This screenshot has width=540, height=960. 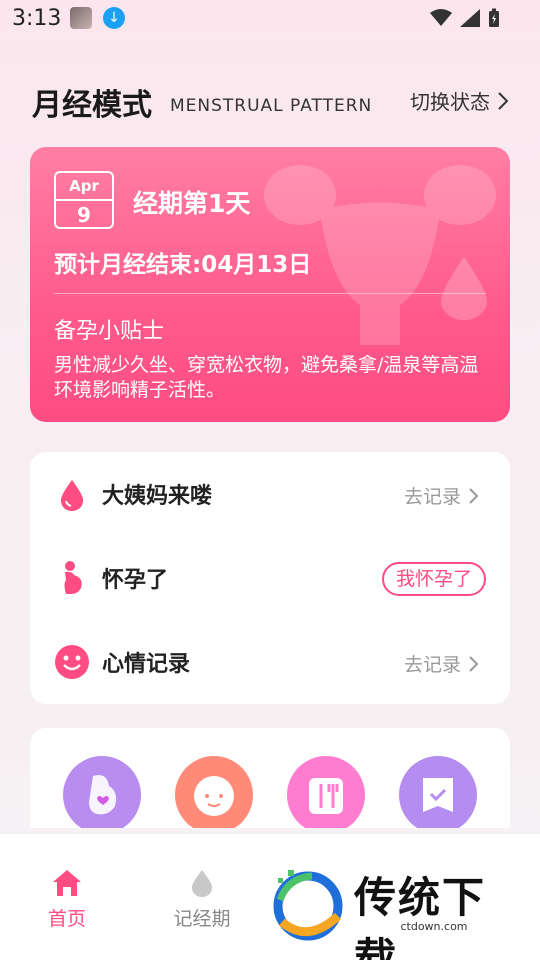 I want to click on status-time: 3:13, so click(x=37, y=18).